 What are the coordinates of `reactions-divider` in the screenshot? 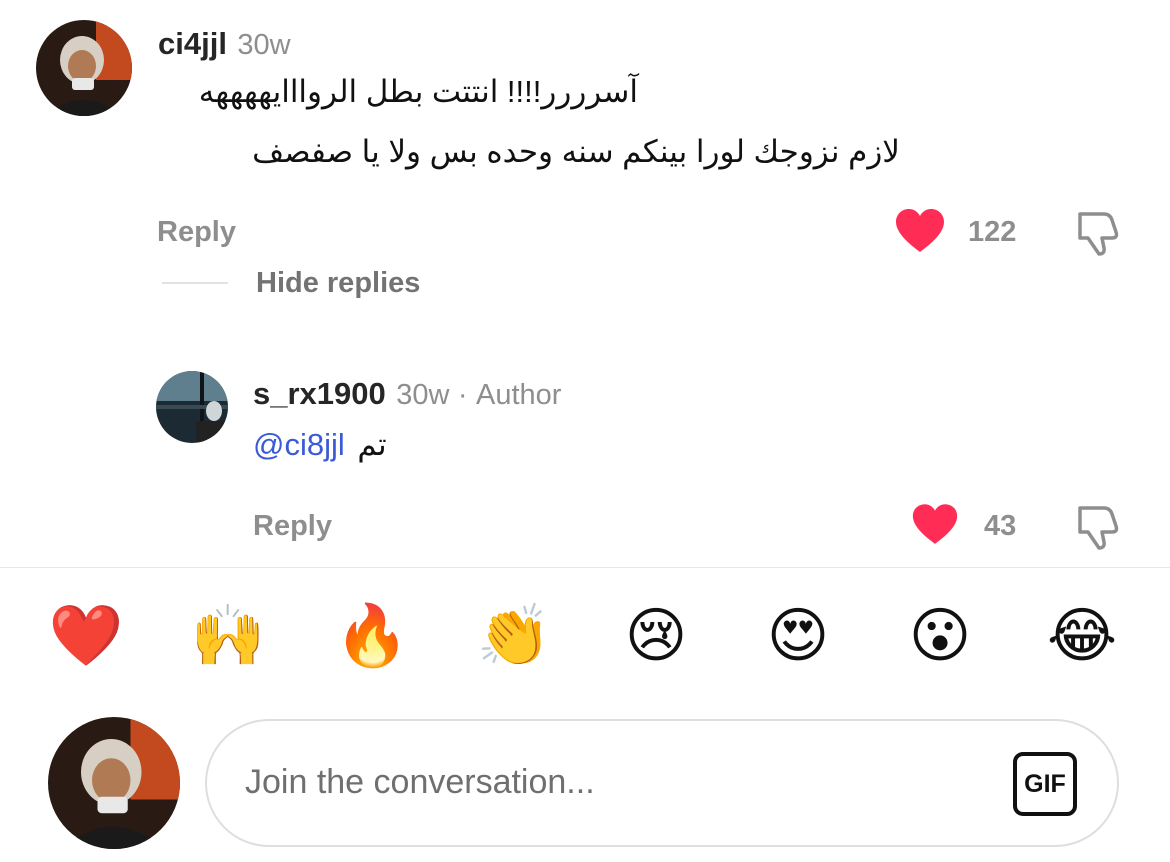 It's located at (585, 567).